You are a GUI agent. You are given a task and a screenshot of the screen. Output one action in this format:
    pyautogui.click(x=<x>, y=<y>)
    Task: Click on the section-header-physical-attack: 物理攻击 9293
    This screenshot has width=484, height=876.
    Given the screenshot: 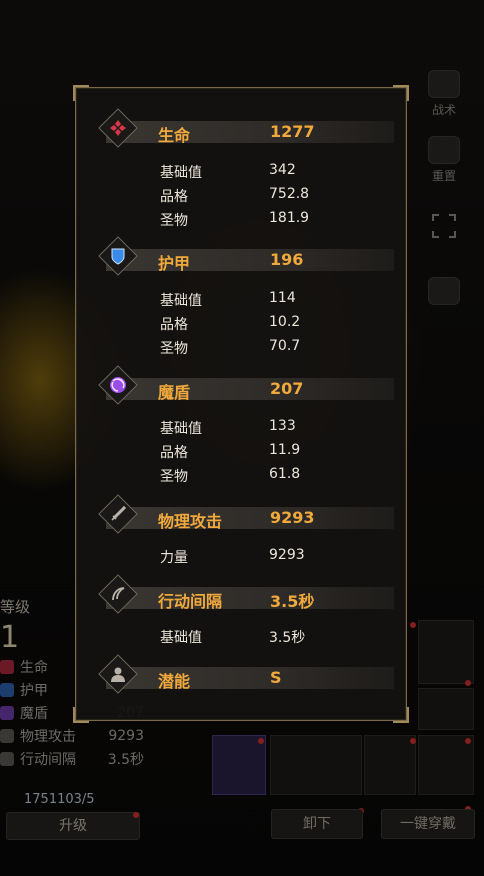 What is the action you would take?
    pyautogui.click(x=241, y=514)
    